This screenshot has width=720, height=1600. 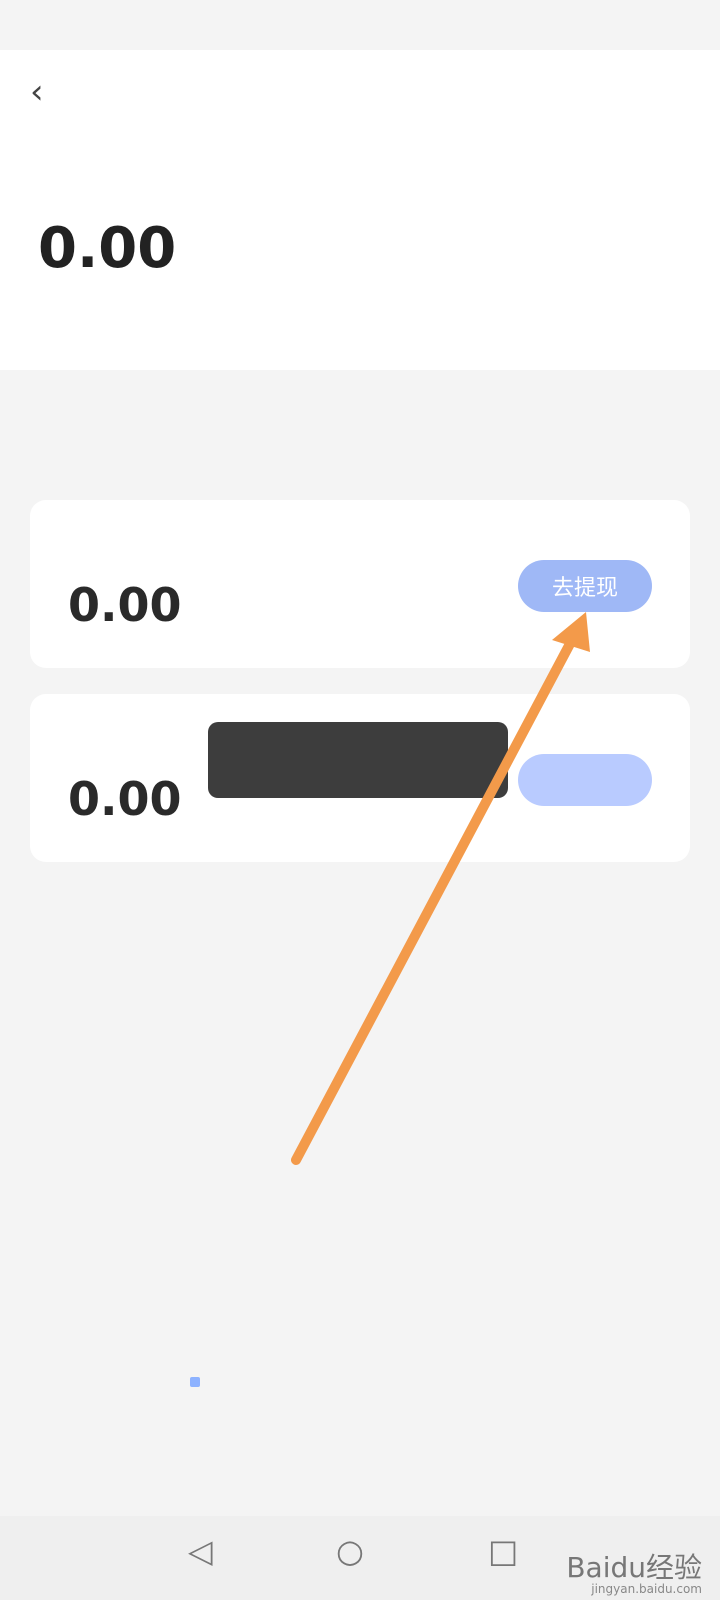 I want to click on watermark-url: jingyan.baidu.com, so click(x=646, y=1589).